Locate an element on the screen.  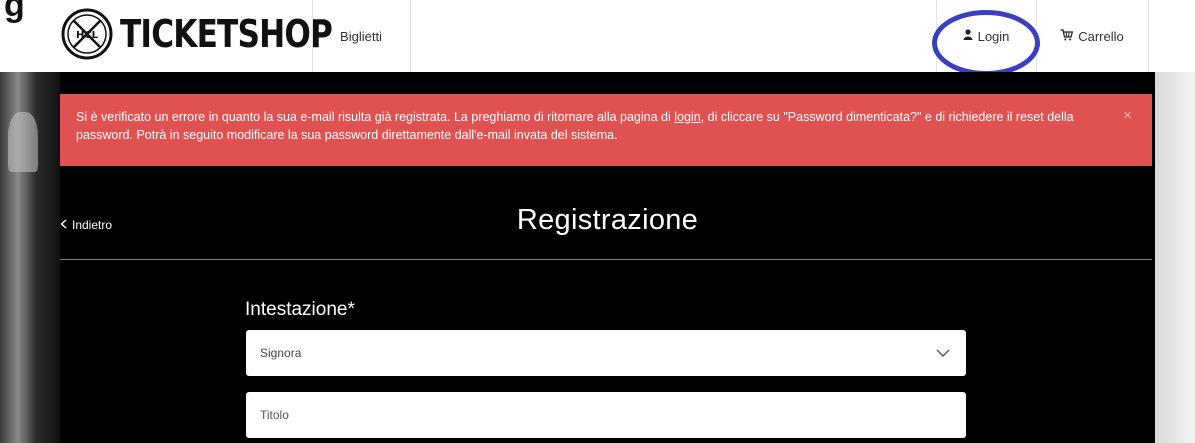
background-photo-right is located at coordinates (1175, 257).